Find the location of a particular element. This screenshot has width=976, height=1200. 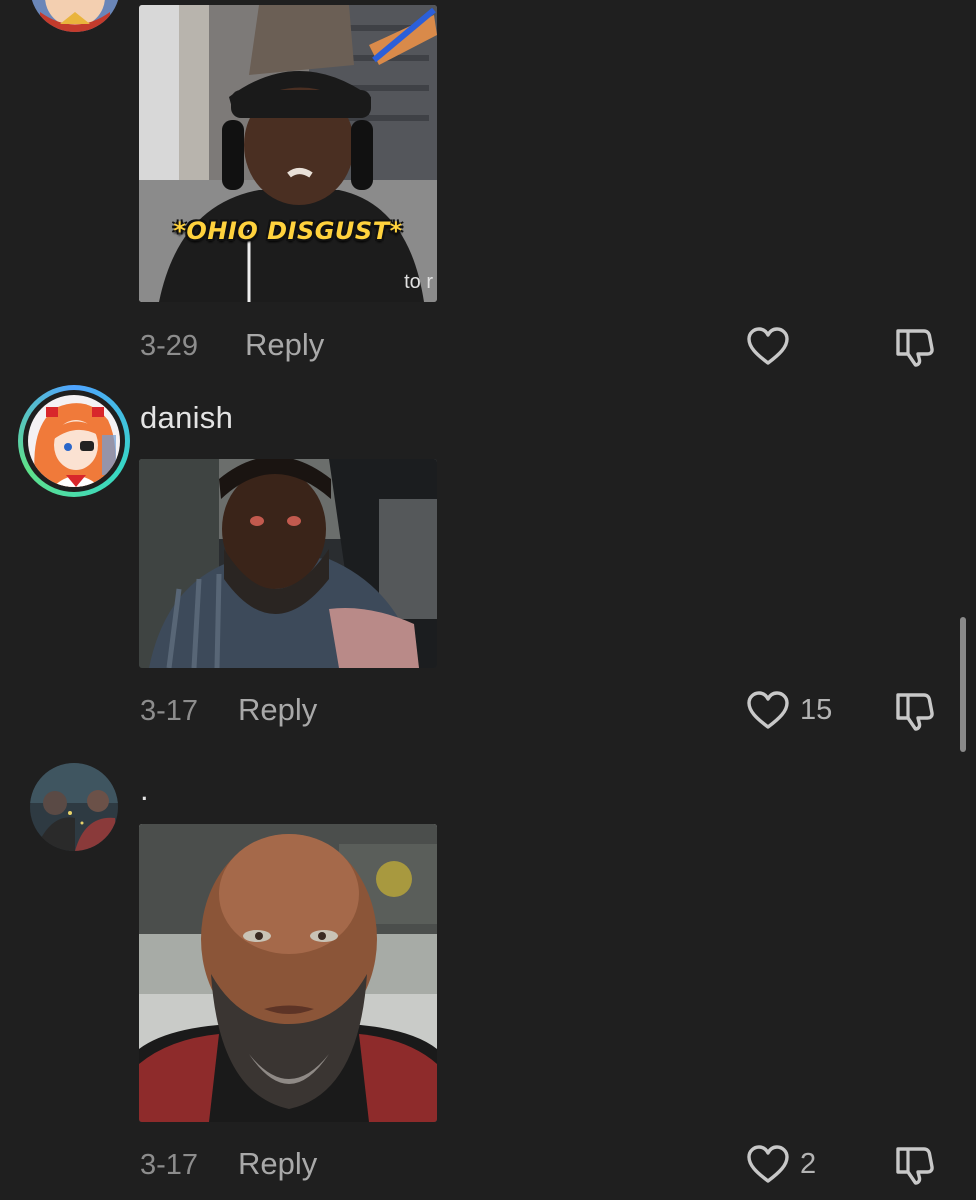

like-button is located at coordinates (773, 346).